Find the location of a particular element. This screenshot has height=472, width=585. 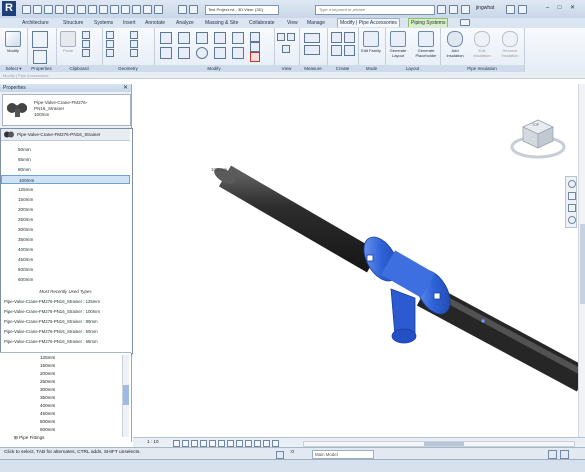

canvas-vertical-scrollbar is located at coordinates (581, 260).